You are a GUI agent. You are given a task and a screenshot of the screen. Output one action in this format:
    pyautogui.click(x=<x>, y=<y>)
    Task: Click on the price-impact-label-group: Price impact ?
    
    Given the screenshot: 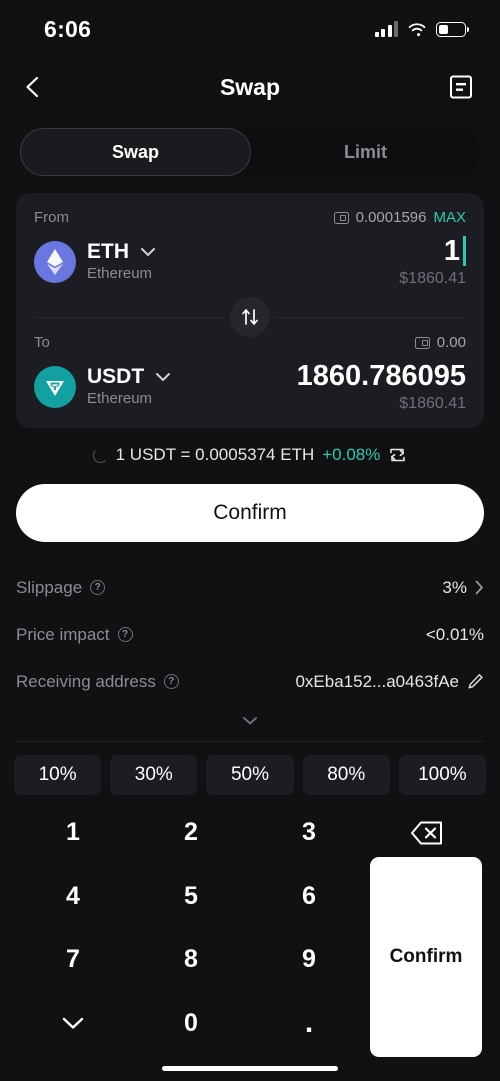 What is the action you would take?
    pyautogui.click(x=74, y=635)
    